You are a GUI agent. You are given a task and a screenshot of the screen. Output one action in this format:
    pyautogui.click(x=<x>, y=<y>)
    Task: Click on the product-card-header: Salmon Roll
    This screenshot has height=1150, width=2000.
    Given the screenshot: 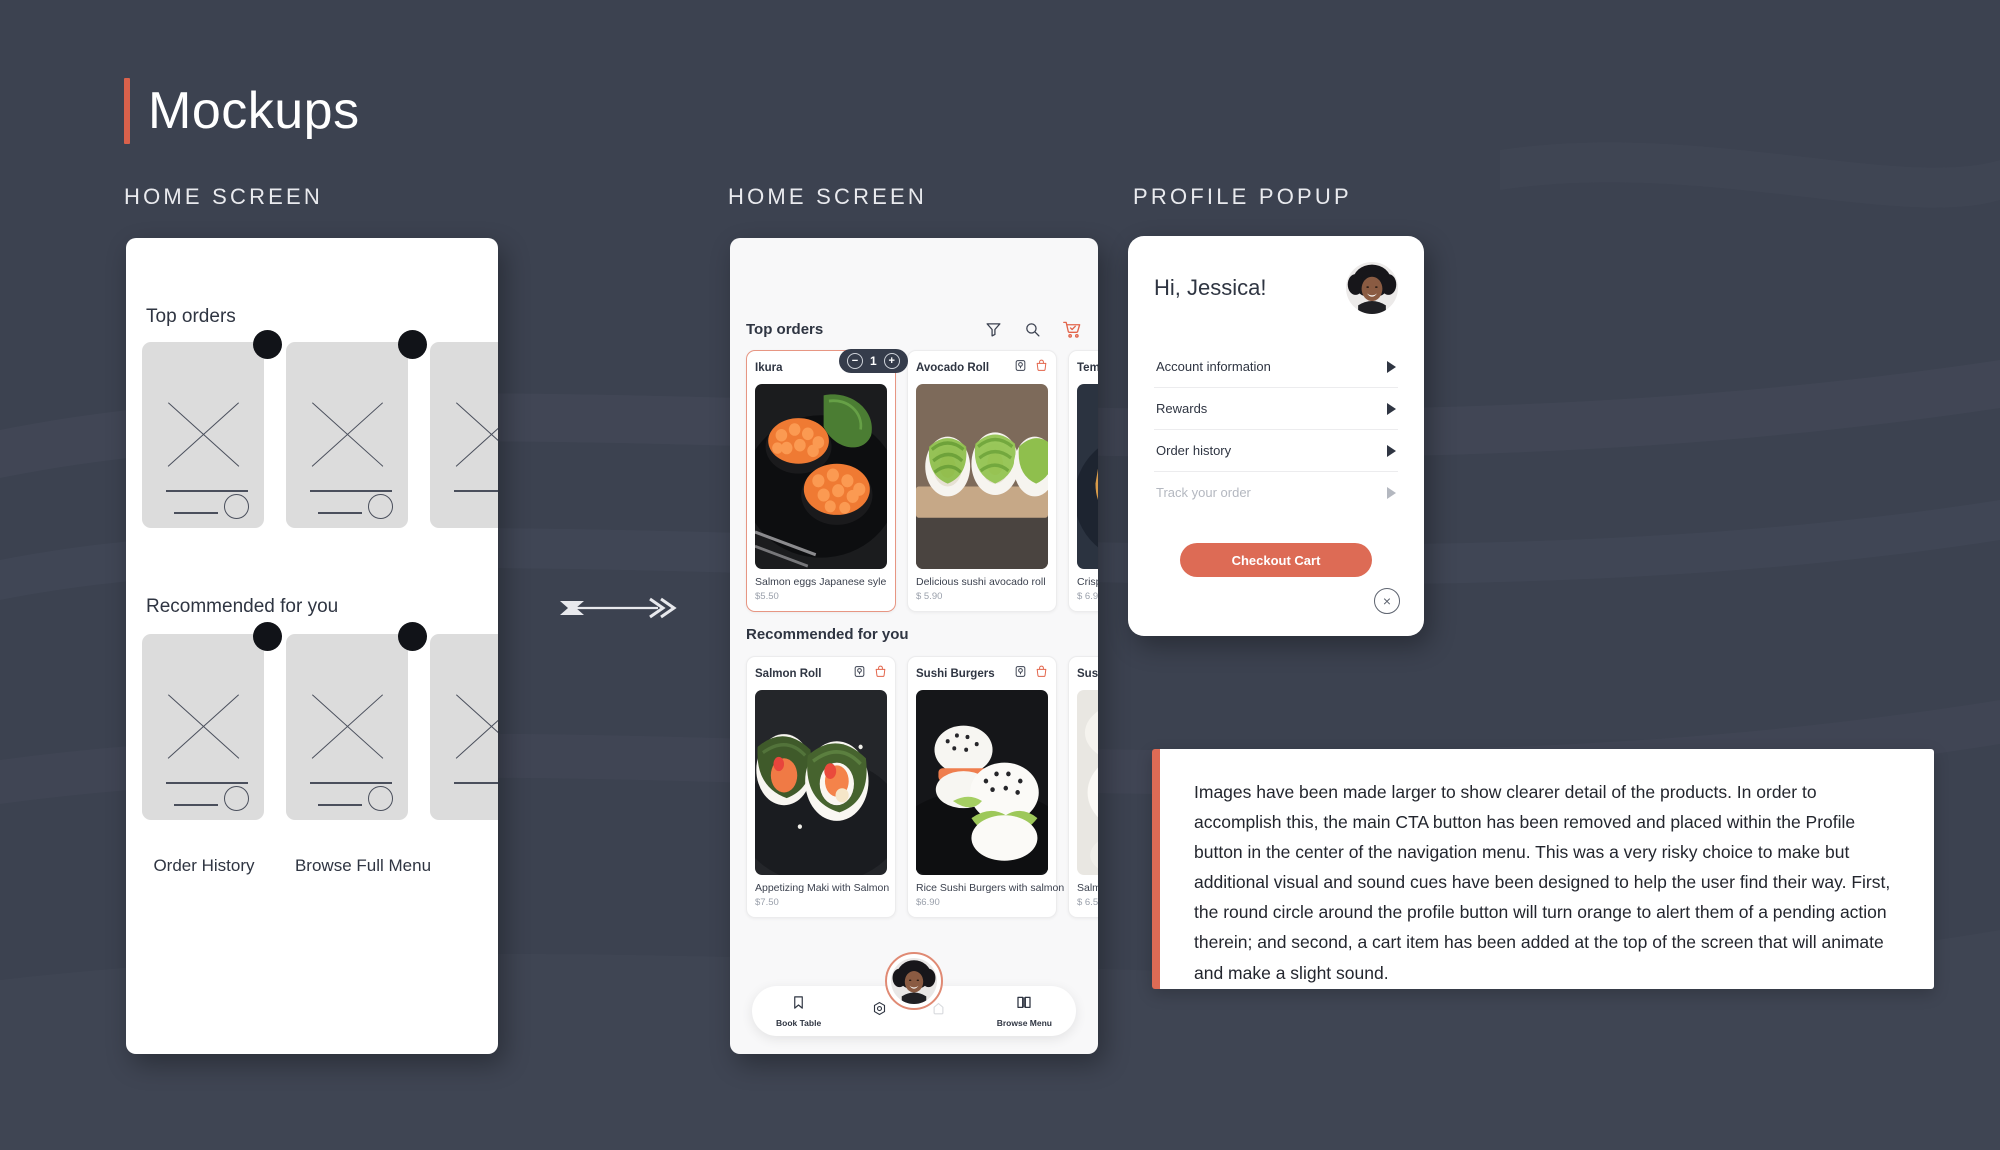 What is the action you would take?
    pyautogui.click(x=821, y=674)
    